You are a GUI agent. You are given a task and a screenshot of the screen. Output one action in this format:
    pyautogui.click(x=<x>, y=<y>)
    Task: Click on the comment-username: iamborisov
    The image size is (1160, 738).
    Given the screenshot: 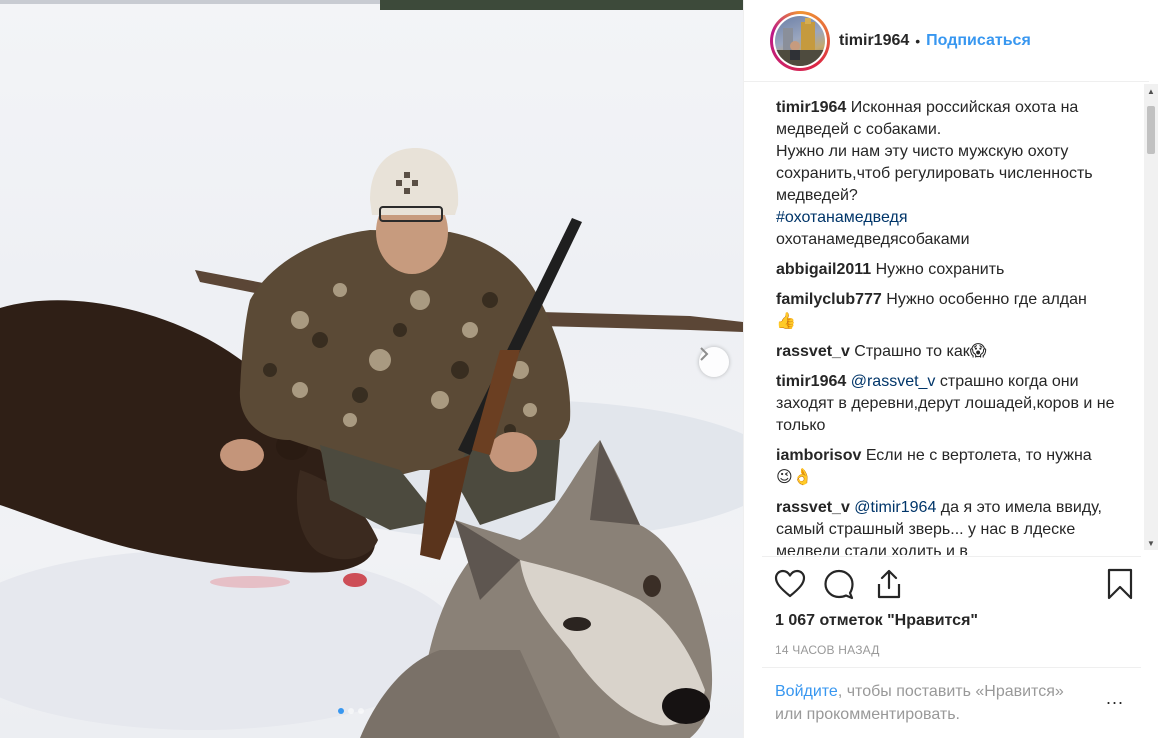 What is the action you would take?
    pyautogui.click(x=818, y=455)
    